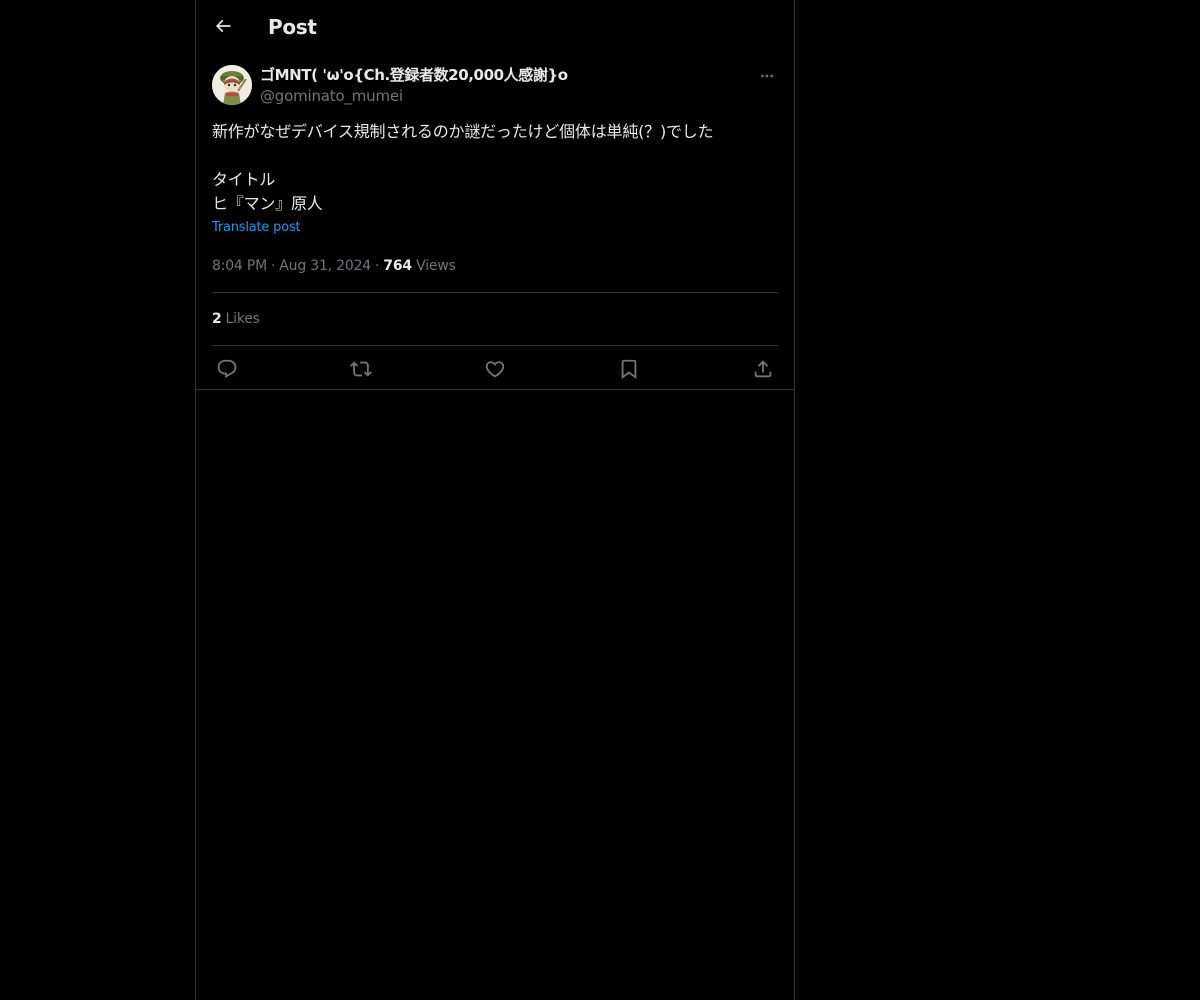 The height and width of the screenshot is (1000, 1200). I want to click on heart-icon, so click(495, 369).